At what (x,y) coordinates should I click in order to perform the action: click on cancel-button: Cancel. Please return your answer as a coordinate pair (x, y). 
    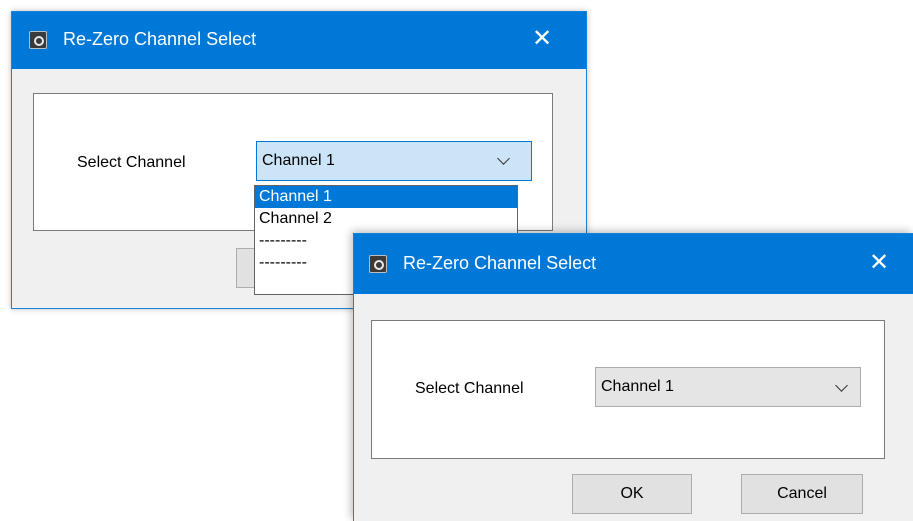
    Looking at the image, I should click on (802, 494).